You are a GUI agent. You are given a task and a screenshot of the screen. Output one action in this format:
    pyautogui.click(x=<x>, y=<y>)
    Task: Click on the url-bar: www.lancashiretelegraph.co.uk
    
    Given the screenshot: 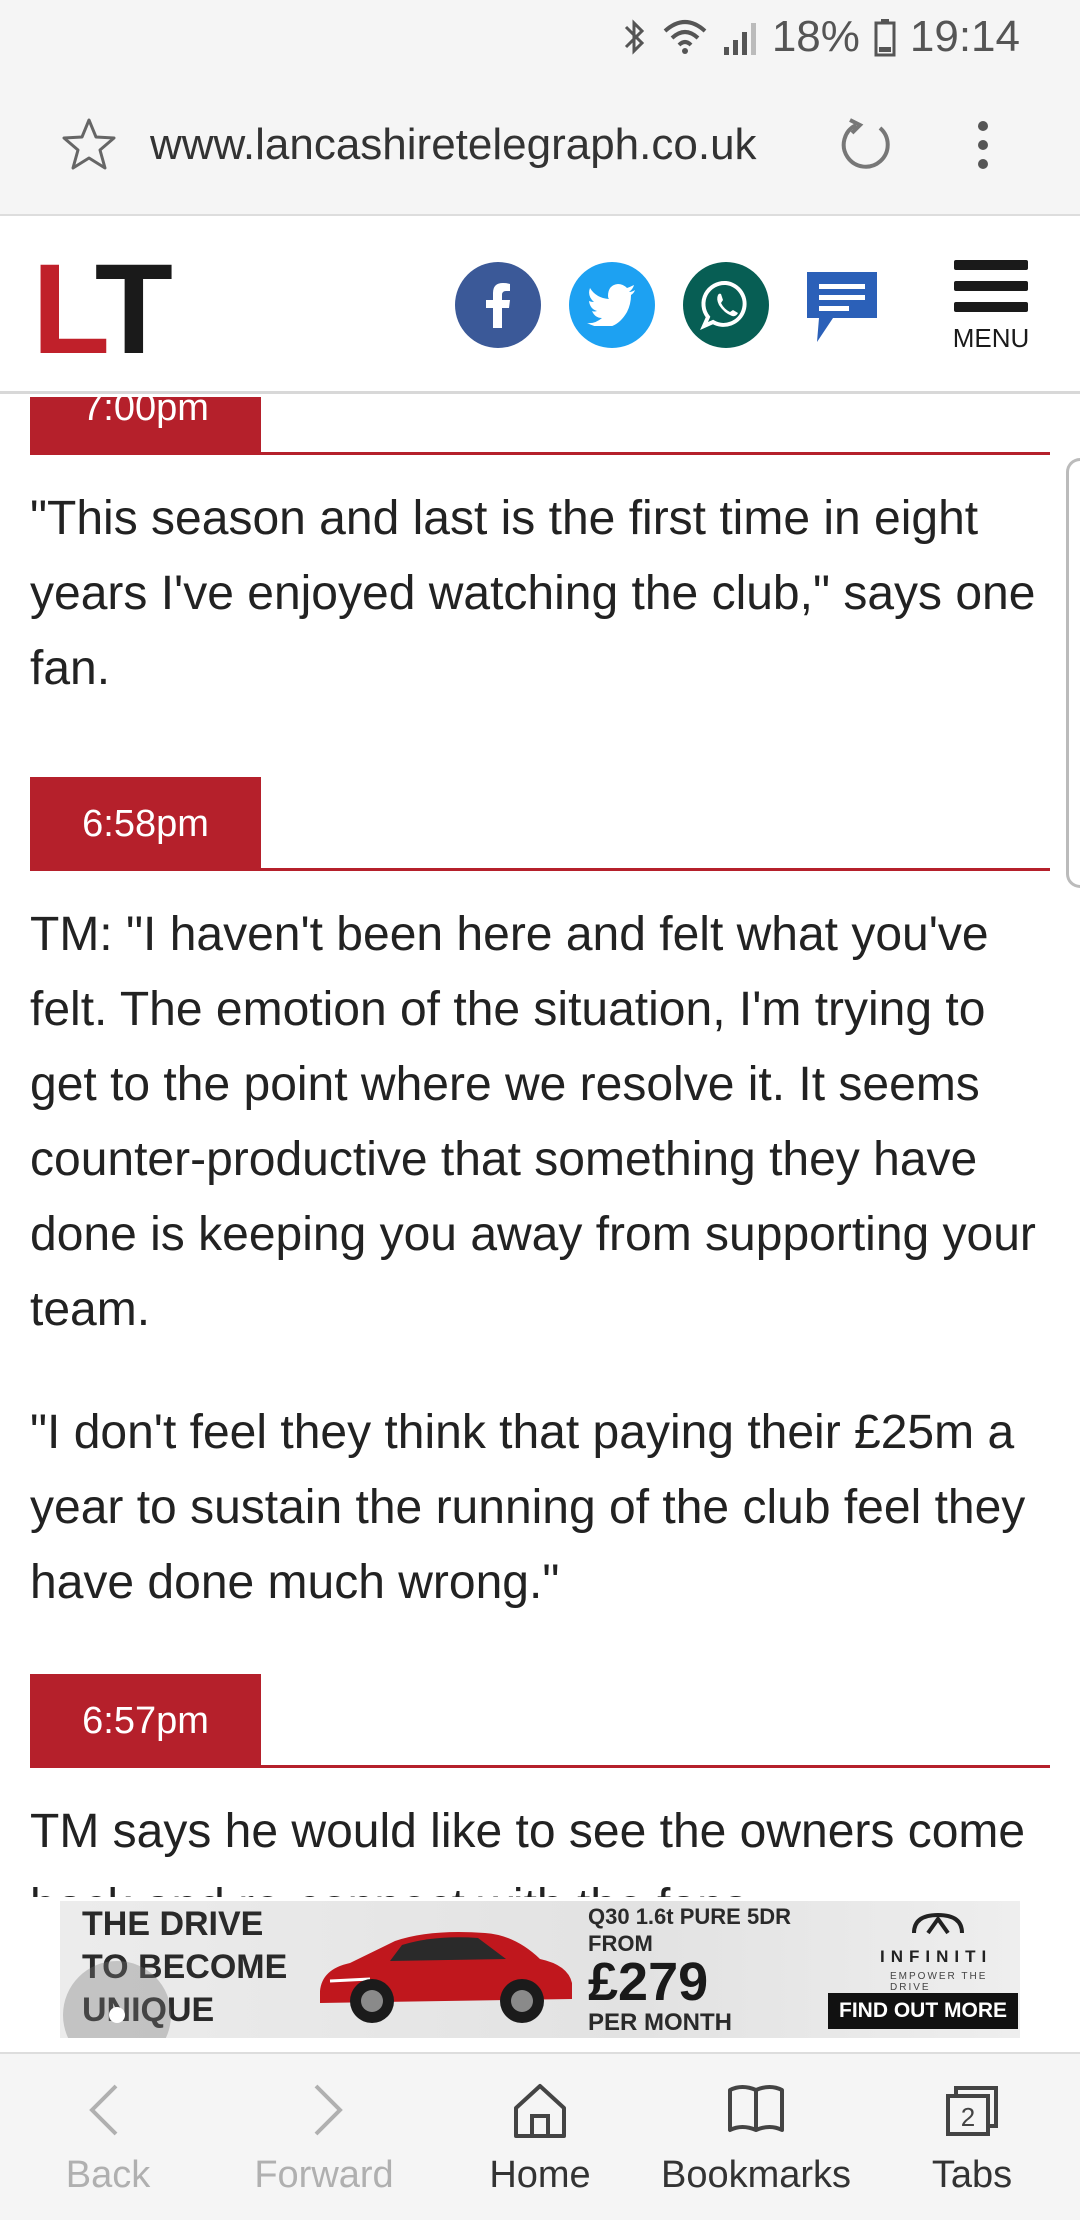 What is the action you would take?
    pyautogui.click(x=540, y=144)
    